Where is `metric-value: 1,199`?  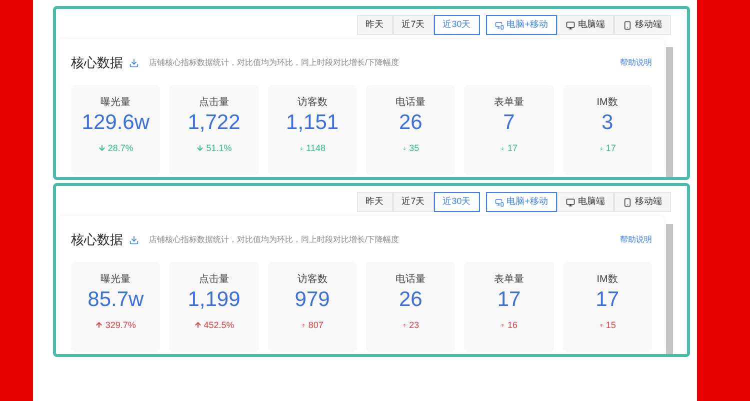 metric-value: 1,199 is located at coordinates (214, 299).